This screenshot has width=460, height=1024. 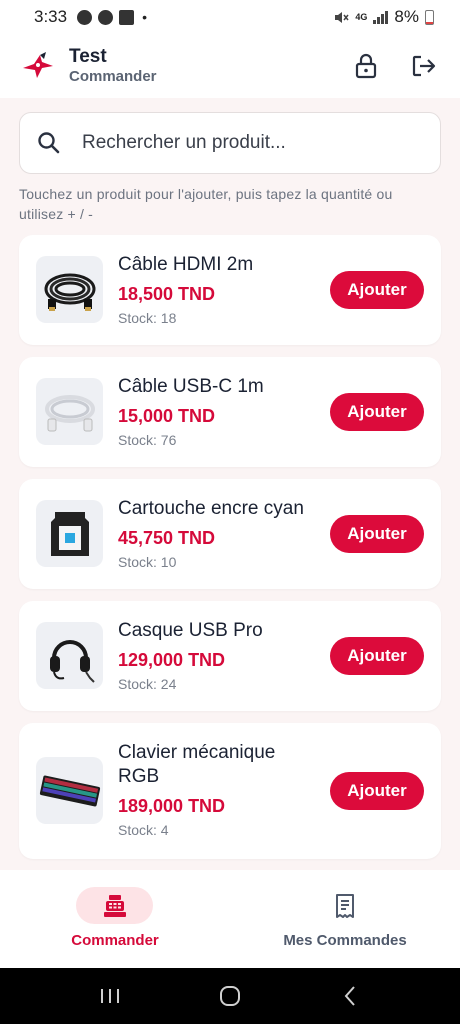 What do you see at coordinates (345, 919) in the screenshot?
I see `tab-mes-commandes: Mes Commandes` at bounding box center [345, 919].